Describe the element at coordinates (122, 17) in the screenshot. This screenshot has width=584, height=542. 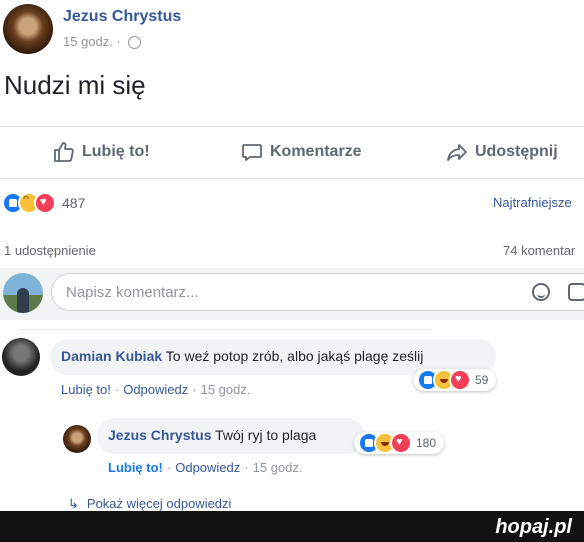
I see `author-name: Jezus Chrystus` at that location.